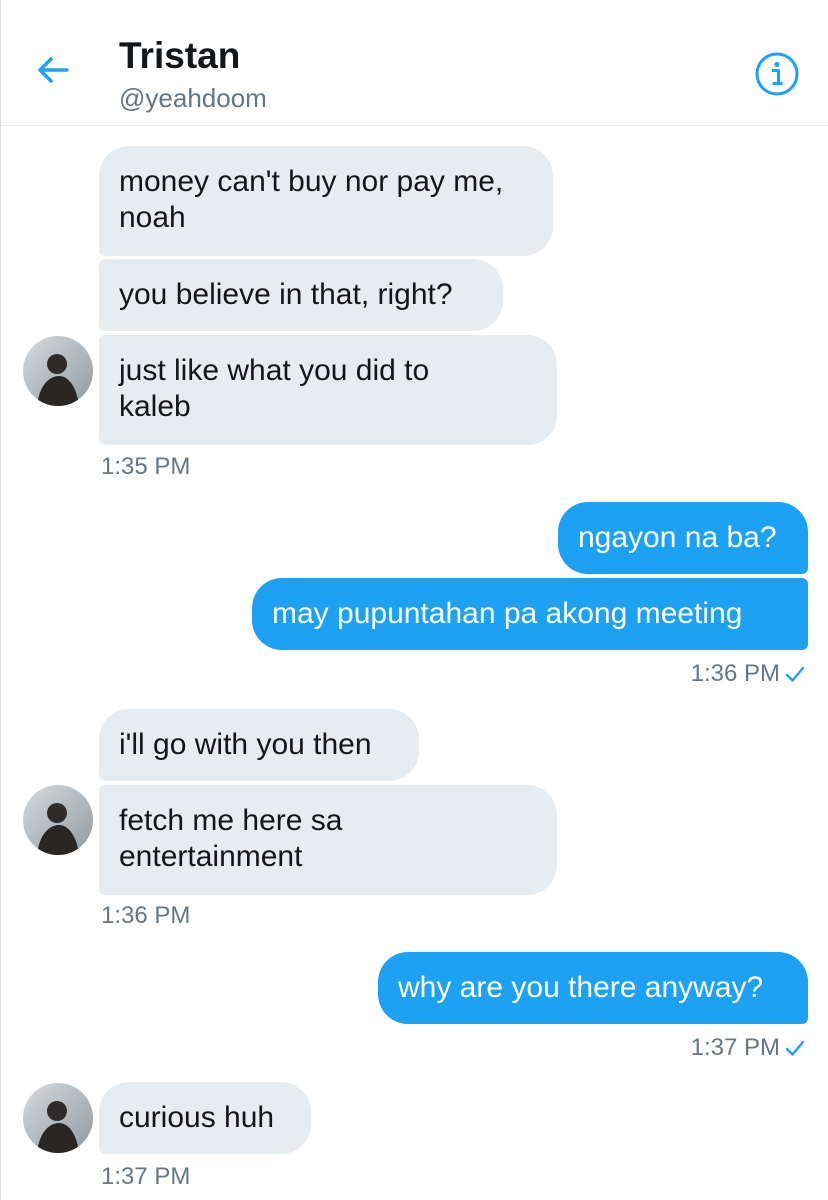  What do you see at coordinates (683, 538) in the screenshot?
I see `outgoing-message: ngayon na ba?` at bounding box center [683, 538].